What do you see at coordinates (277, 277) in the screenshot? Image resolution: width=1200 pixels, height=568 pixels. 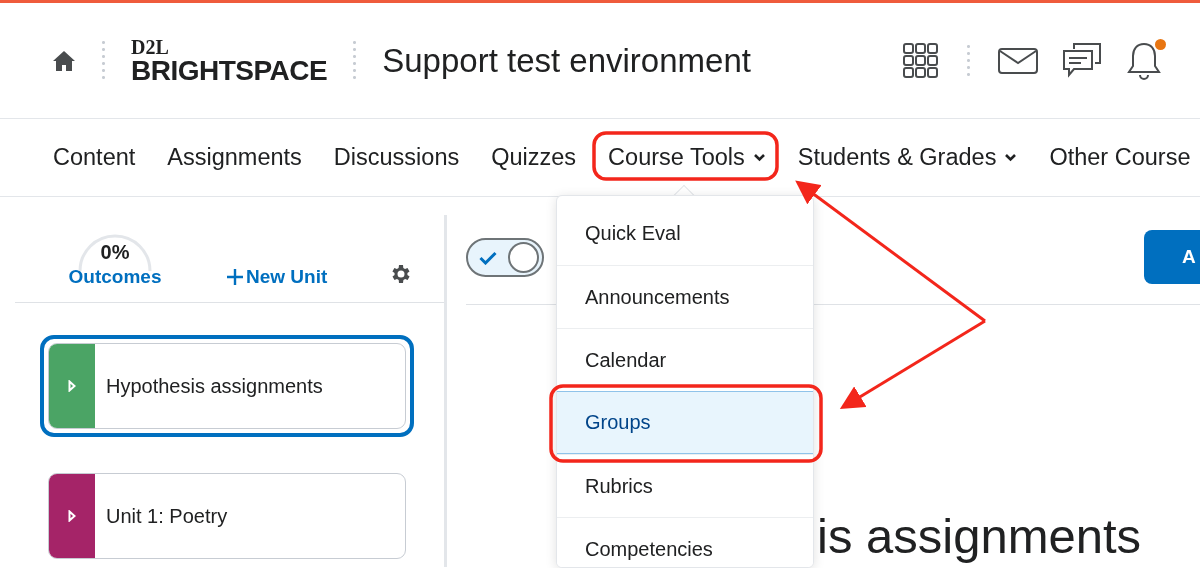 I see `new-unit-link: New Unit` at bounding box center [277, 277].